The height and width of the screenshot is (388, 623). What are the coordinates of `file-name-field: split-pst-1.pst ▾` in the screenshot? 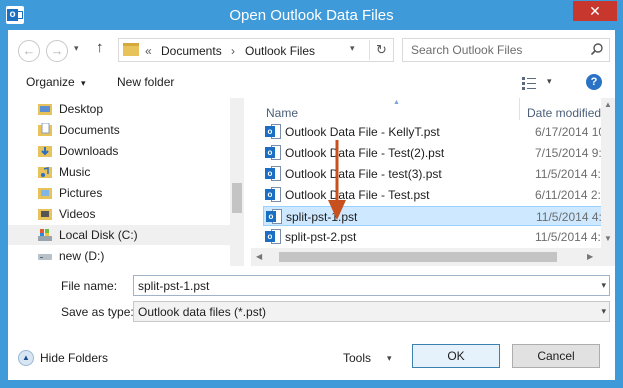 It's located at (371, 285).